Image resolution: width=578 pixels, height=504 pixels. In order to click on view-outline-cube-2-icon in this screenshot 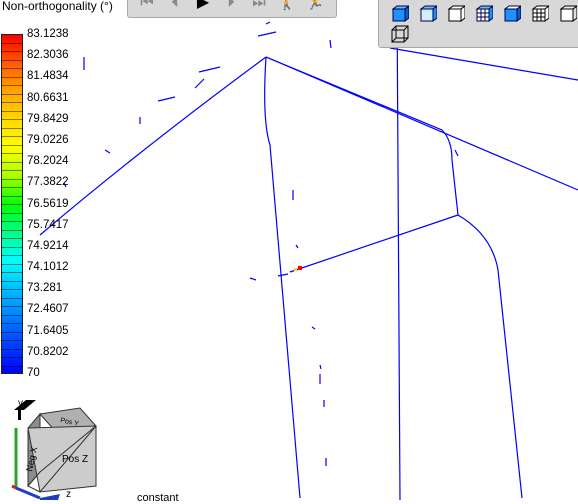, I will do `click(567, 14)`.